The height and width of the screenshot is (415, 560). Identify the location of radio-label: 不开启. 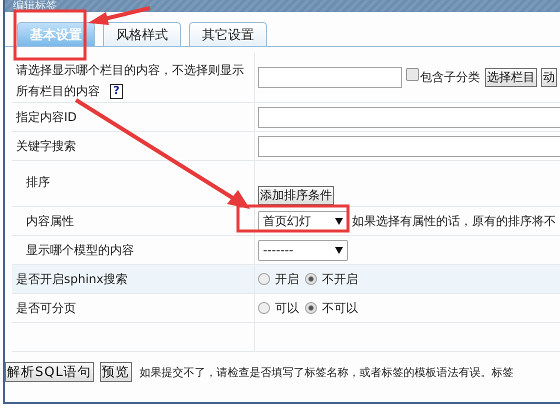
(340, 279).